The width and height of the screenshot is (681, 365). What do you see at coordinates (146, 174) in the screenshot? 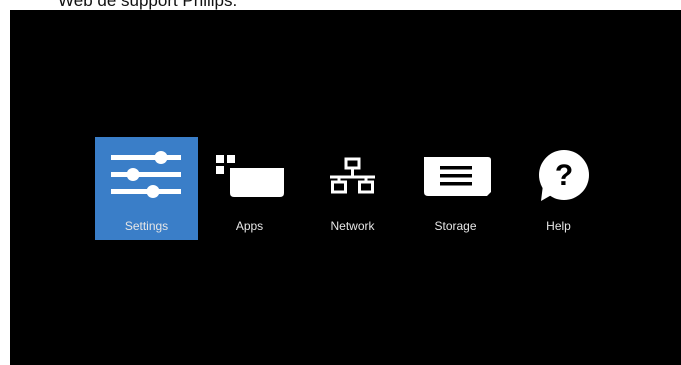
I see `settings-sliders-icon` at bounding box center [146, 174].